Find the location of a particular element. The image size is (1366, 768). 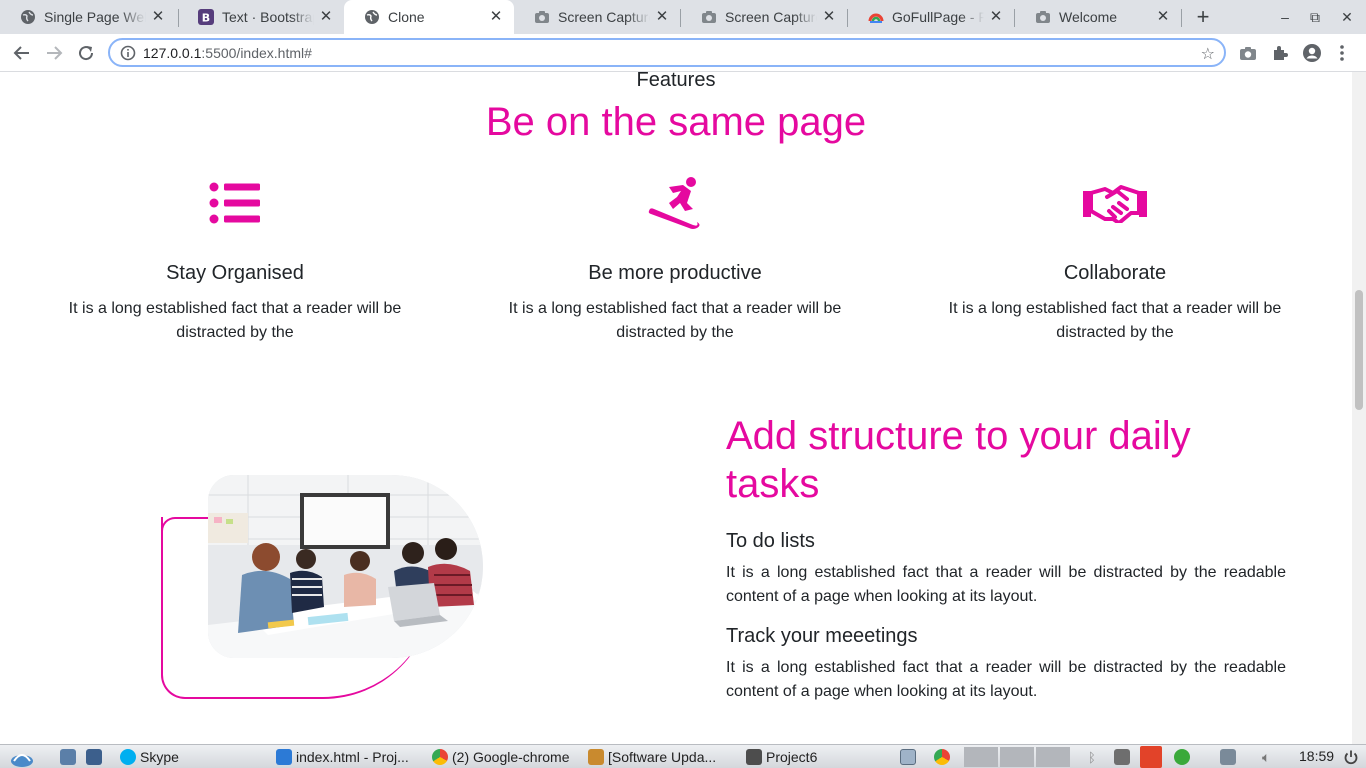

power-button is located at coordinates (1352, 757).